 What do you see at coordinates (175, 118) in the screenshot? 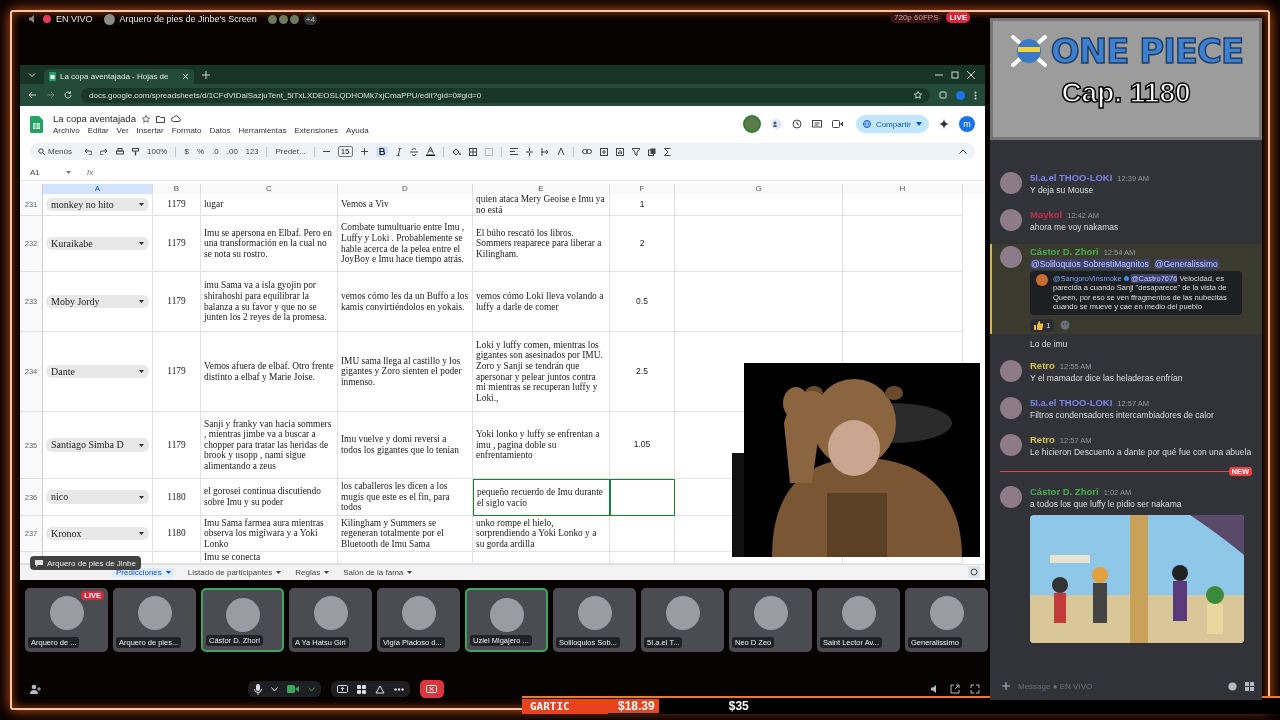
I see `cloud-icon` at bounding box center [175, 118].